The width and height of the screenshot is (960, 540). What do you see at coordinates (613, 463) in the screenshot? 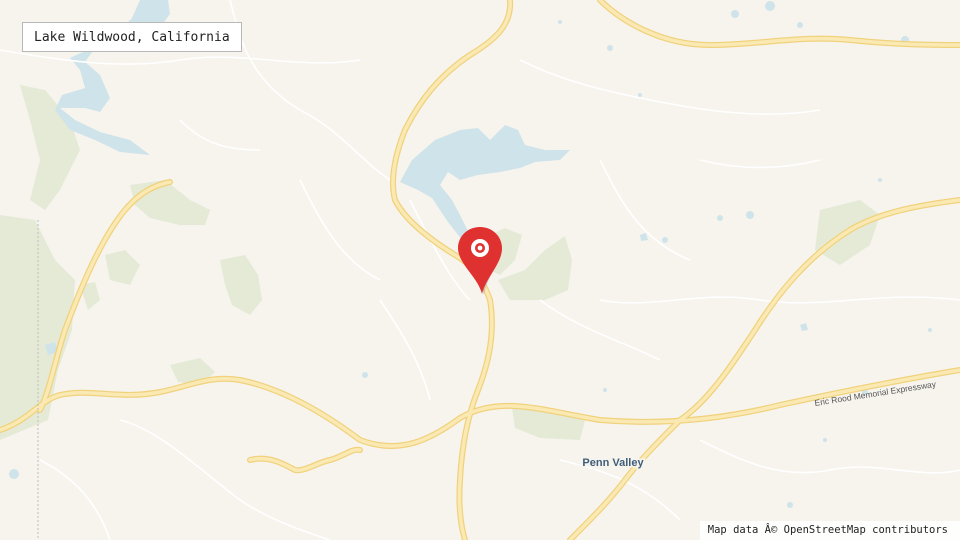
I see `place-label-penn-valley: Penn Valley` at bounding box center [613, 463].